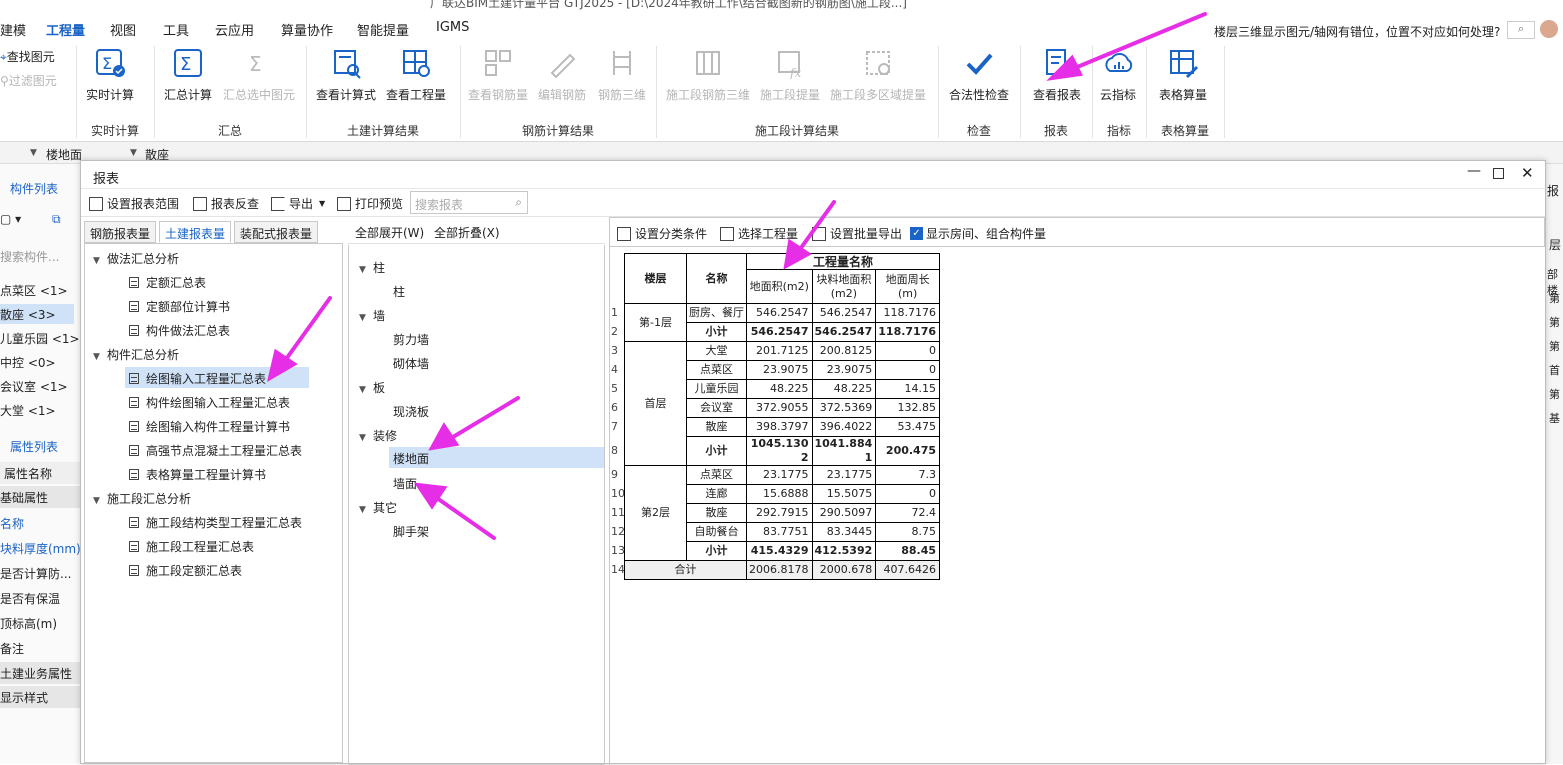 This screenshot has height=765, width=1563. What do you see at coordinates (452, 27) in the screenshot?
I see `menu-igms: IGMS` at bounding box center [452, 27].